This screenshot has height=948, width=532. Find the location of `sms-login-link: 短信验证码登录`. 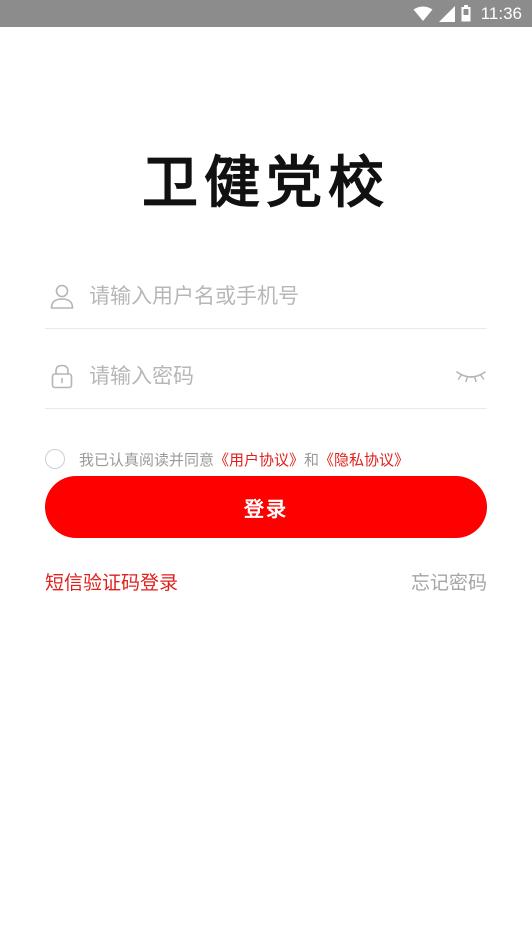

sms-login-link: 短信验证码登录 is located at coordinates (111, 581).